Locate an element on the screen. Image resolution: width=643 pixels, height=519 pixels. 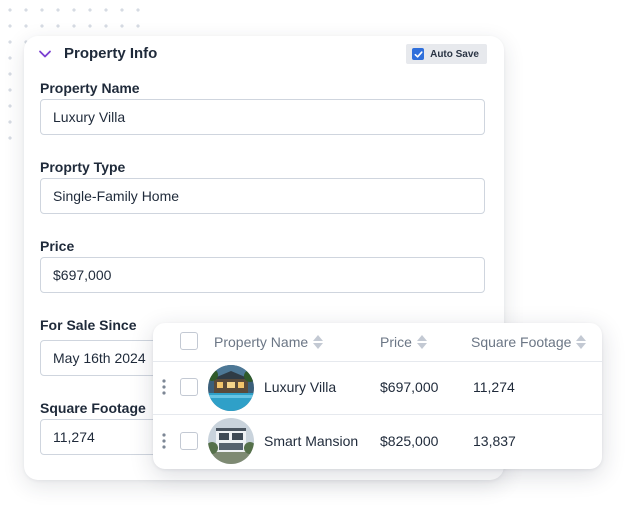
square-footage-label: Square Footage is located at coordinates (93, 408).